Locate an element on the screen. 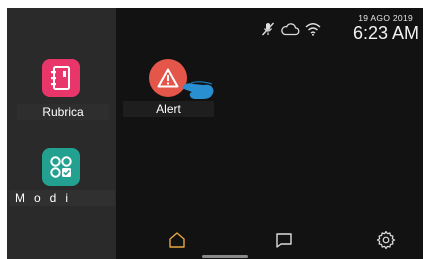 This screenshot has width=429, height=259. alert-label: Alert is located at coordinates (168, 109).